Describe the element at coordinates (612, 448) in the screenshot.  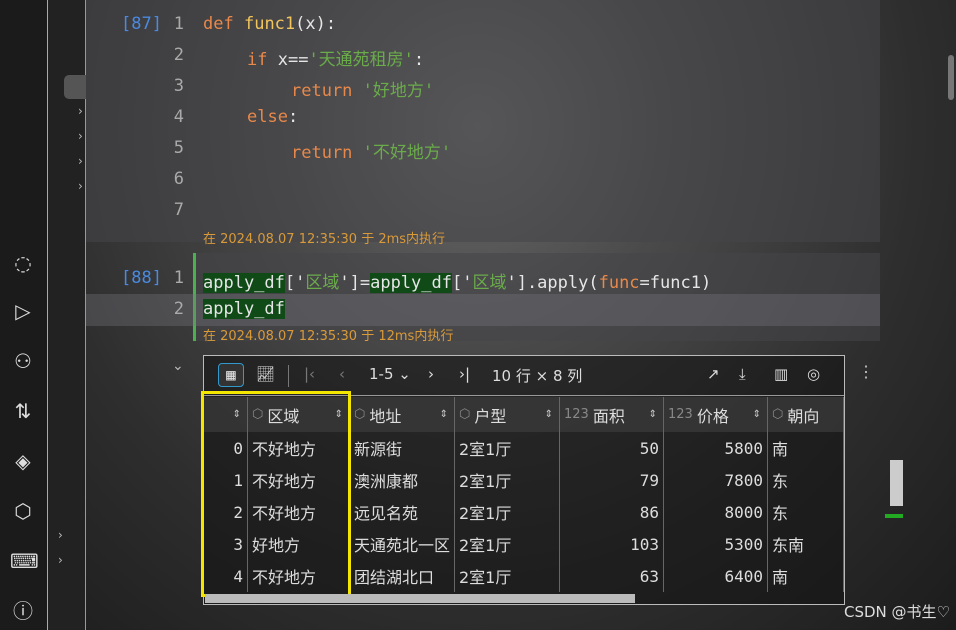
I see `table-cell: 50` at that location.